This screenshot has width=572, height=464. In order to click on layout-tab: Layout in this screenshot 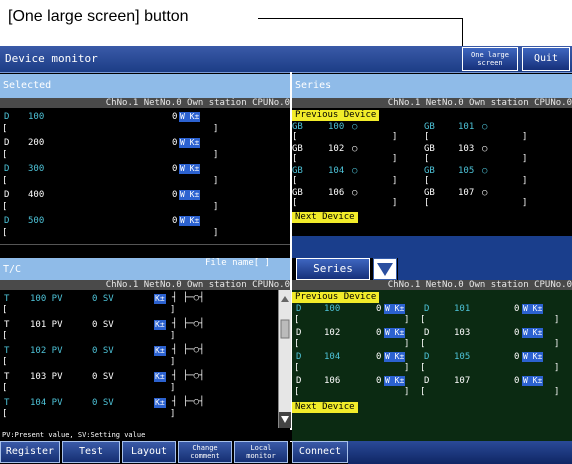, I will do `click(149, 452)`.